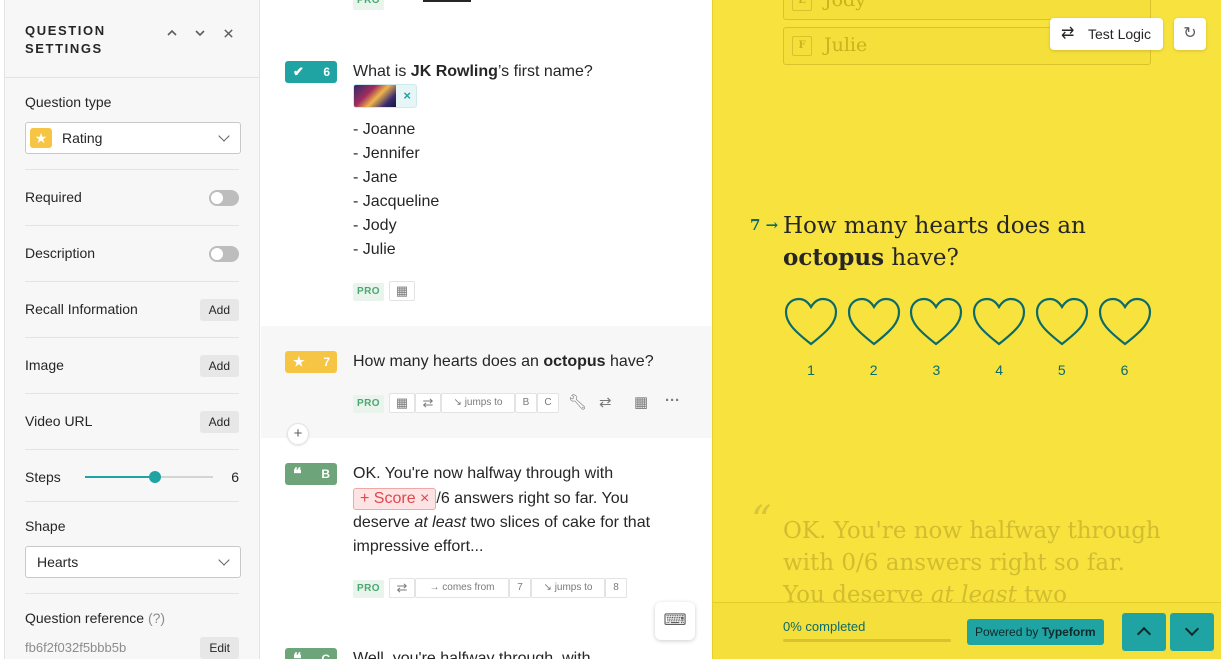 The height and width of the screenshot is (659, 1221). I want to click on arrow-right-icon: →, so click(772, 225).